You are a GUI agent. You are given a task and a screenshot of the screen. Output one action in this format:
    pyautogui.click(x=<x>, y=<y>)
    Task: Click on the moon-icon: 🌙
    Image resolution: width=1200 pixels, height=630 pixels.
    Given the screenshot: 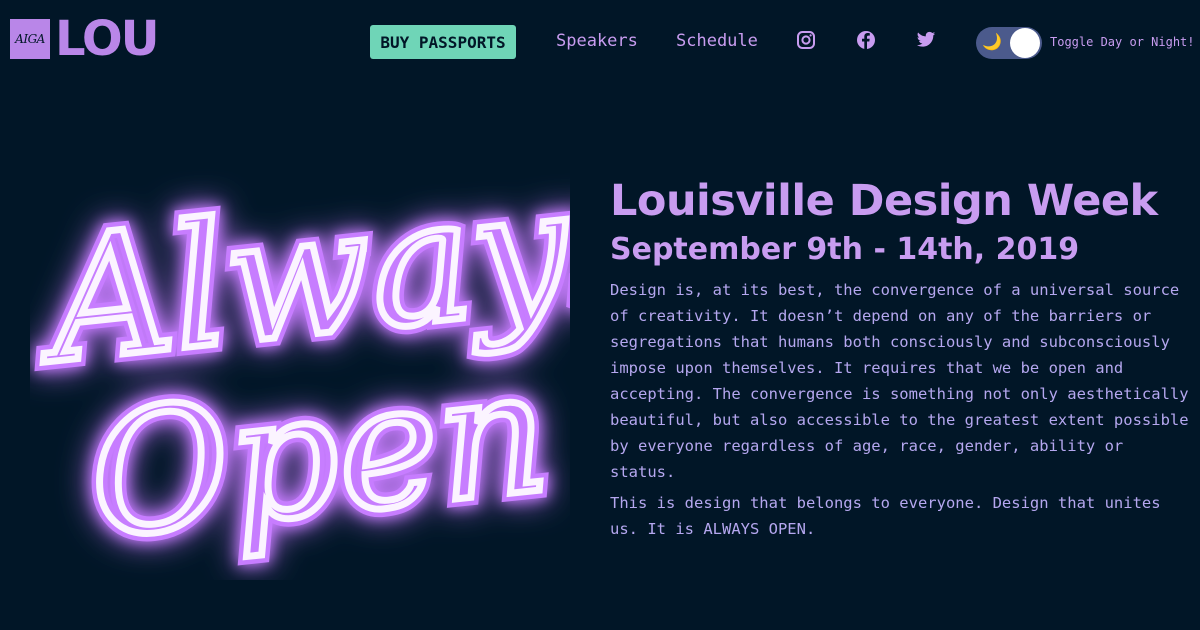 What is the action you would take?
    pyautogui.click(x=992, y=41)
    